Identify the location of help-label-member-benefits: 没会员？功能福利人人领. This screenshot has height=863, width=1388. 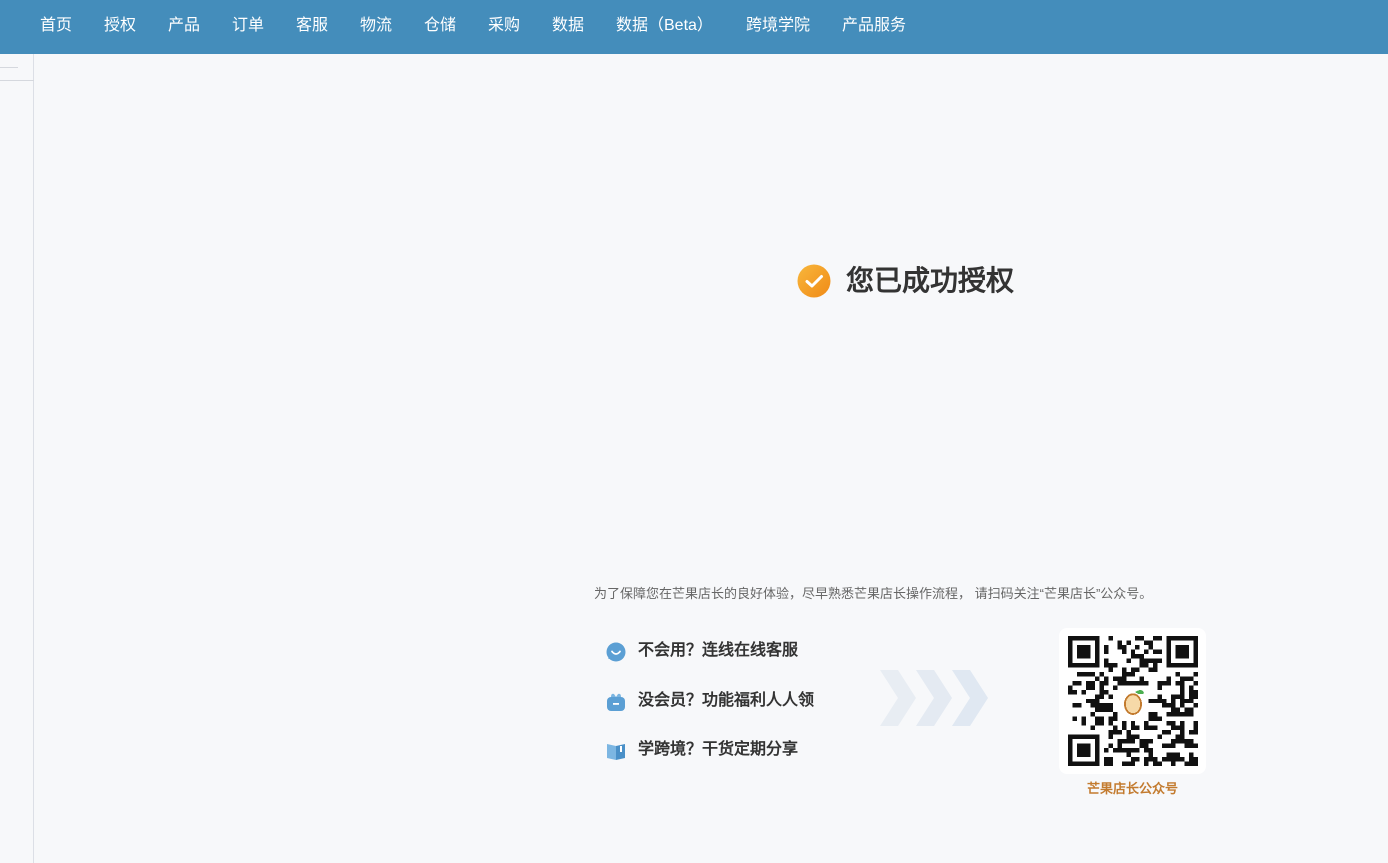
(726, 700).